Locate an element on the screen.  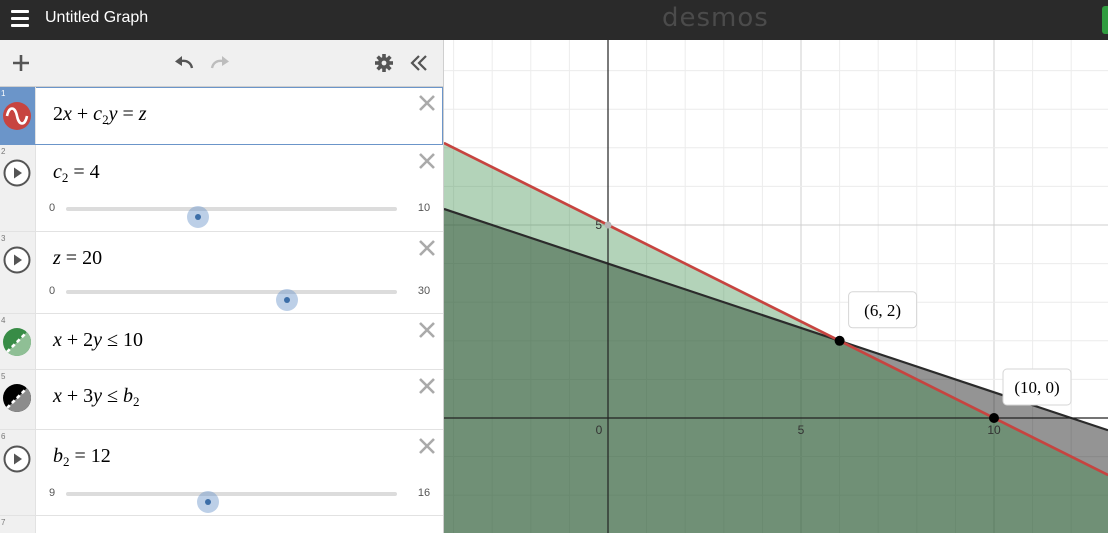
slider: 9 16 is located at coordinates (239, 498).